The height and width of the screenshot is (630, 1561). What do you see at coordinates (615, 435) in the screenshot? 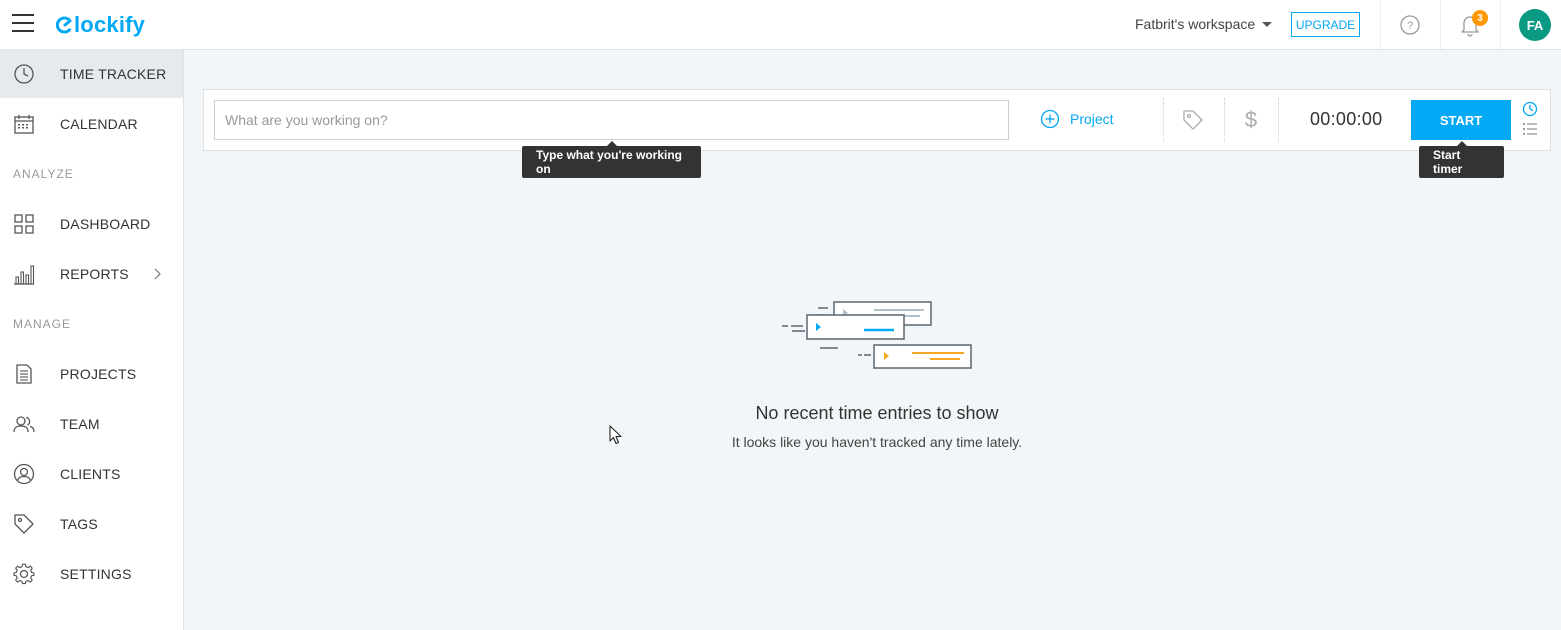
I see `mouse-cursor-icon` at bounding box center [615, 435].